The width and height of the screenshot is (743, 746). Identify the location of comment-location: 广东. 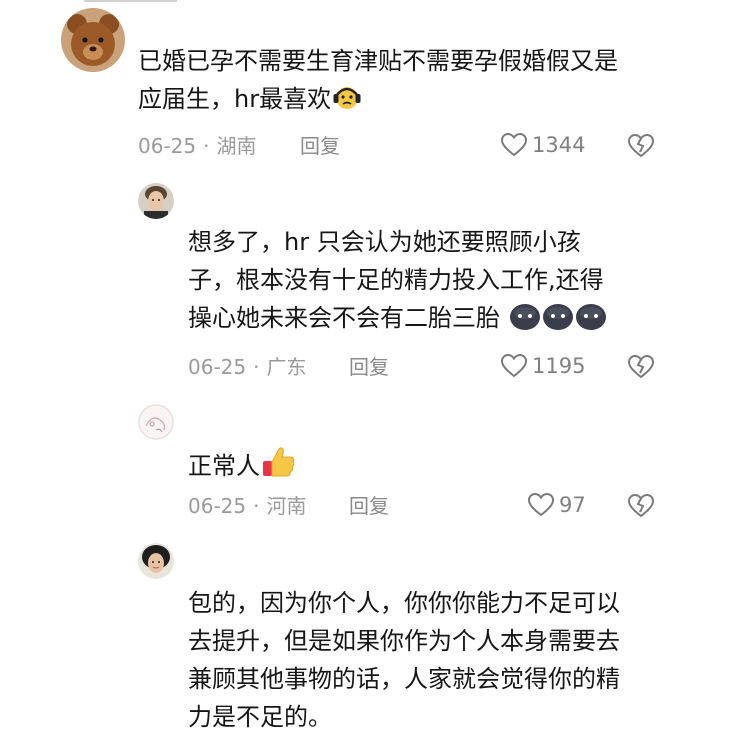
(286, 367).